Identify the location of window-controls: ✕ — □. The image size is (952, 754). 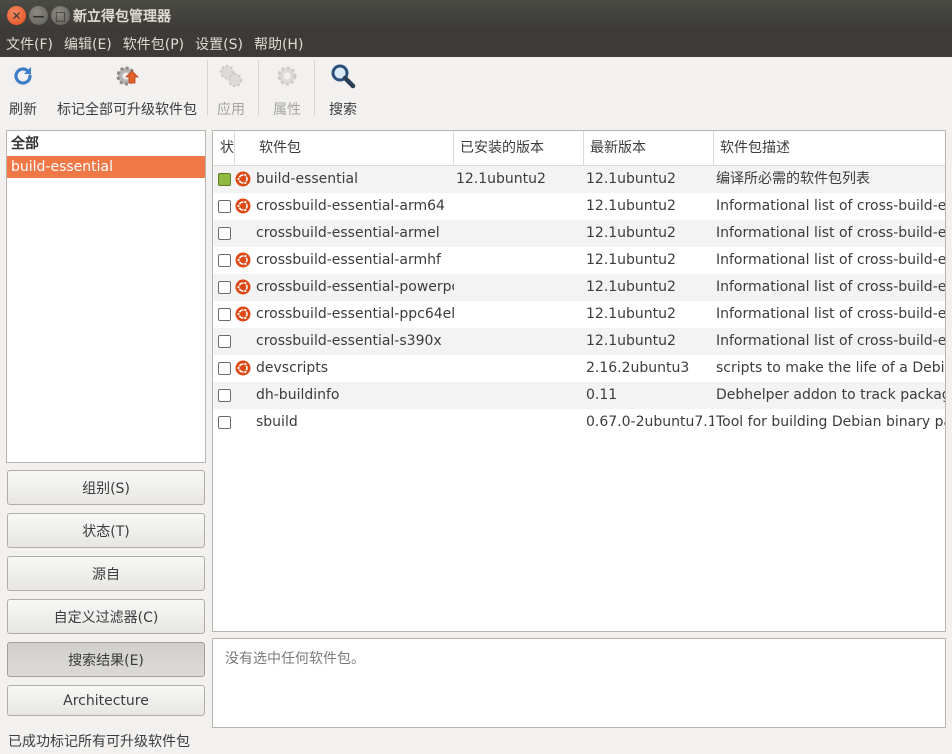
(38, 15).